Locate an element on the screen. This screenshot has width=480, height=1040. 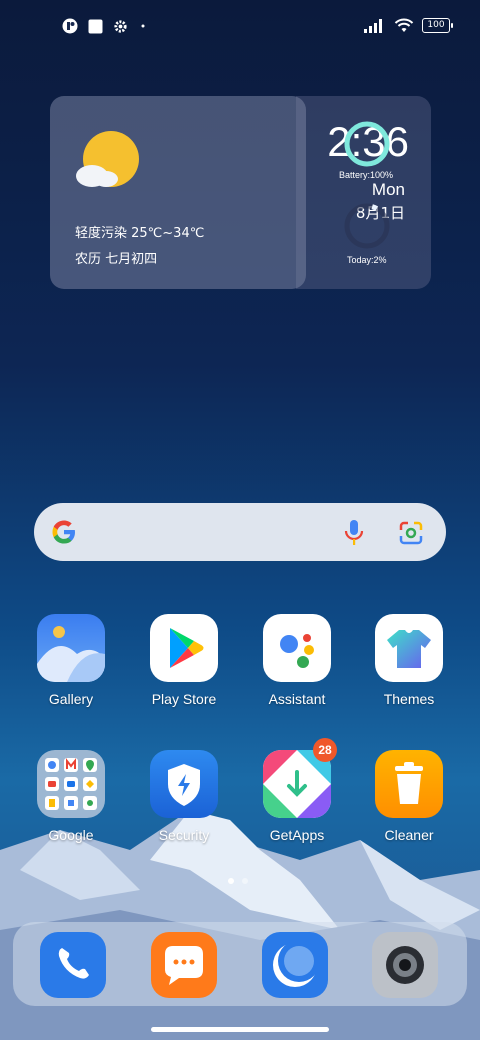
app-google-folder: Google is located at coordinates (71, 796).